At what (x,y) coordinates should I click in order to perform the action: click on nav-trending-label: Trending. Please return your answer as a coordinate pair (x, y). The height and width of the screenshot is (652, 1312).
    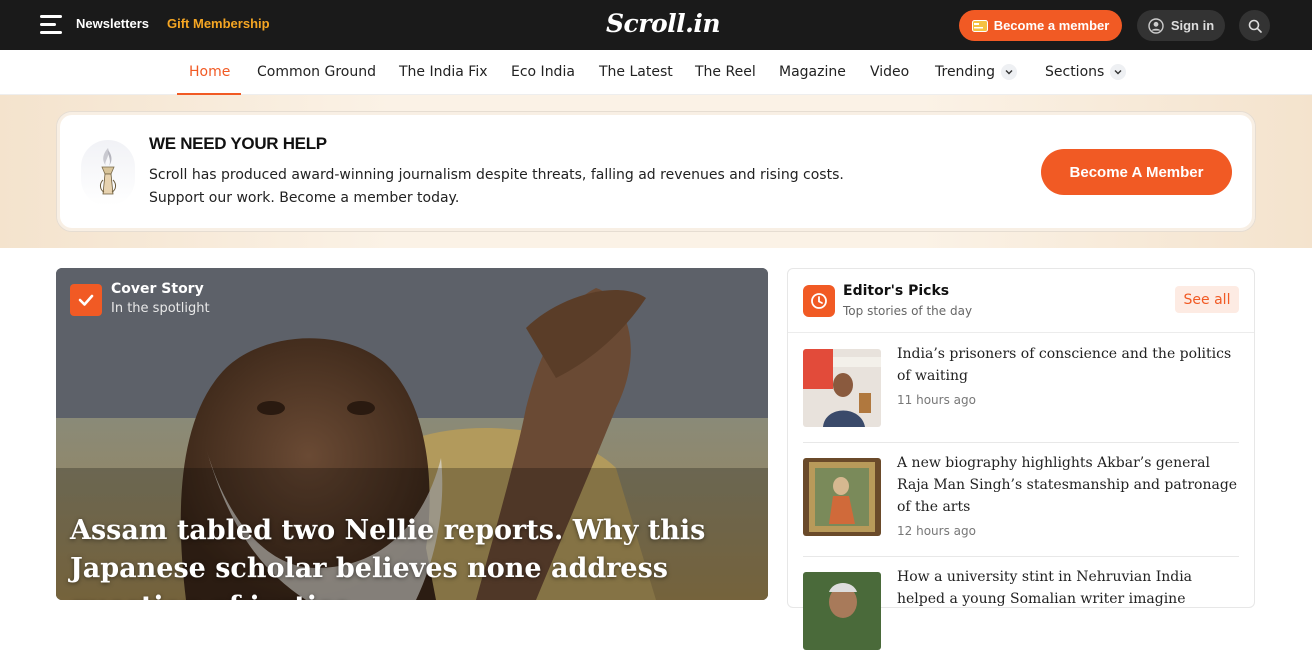
    Looking at the image, I should click on (965, 72).